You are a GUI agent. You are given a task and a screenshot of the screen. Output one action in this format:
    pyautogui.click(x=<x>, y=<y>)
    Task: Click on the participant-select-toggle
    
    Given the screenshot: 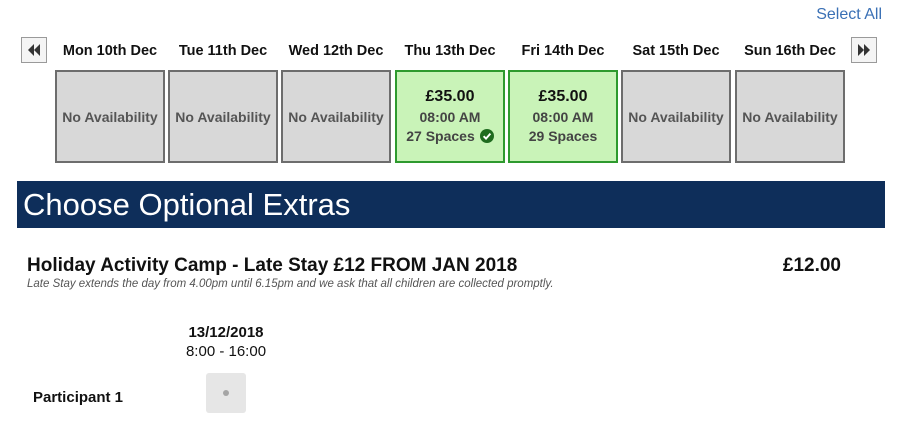 What is the action you would take?
    pyautogui.click(x=226, y=393)
    